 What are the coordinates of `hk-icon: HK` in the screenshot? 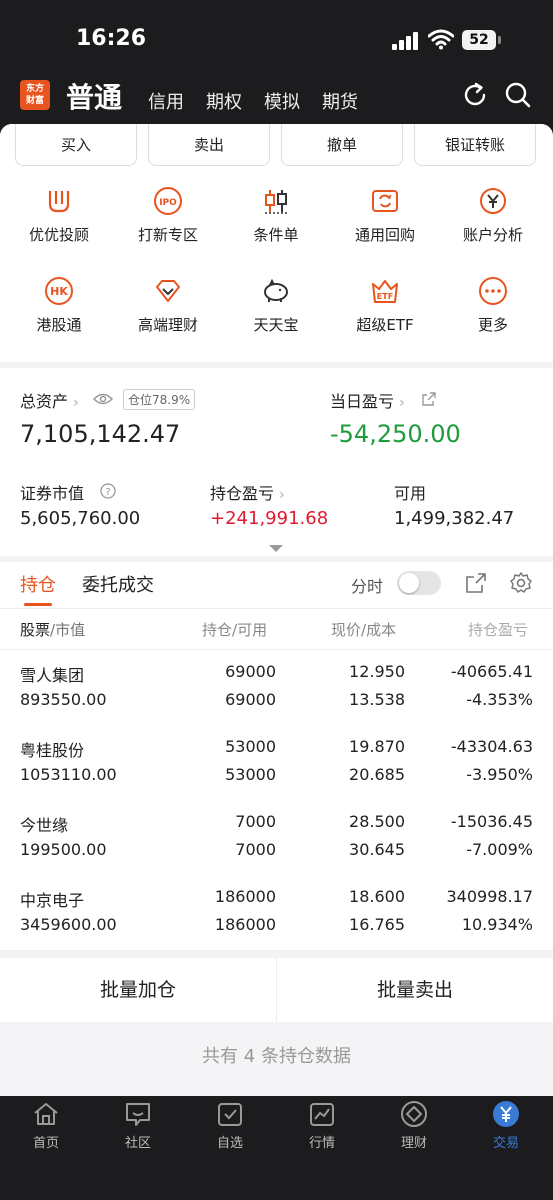 It's located at (59, 291).